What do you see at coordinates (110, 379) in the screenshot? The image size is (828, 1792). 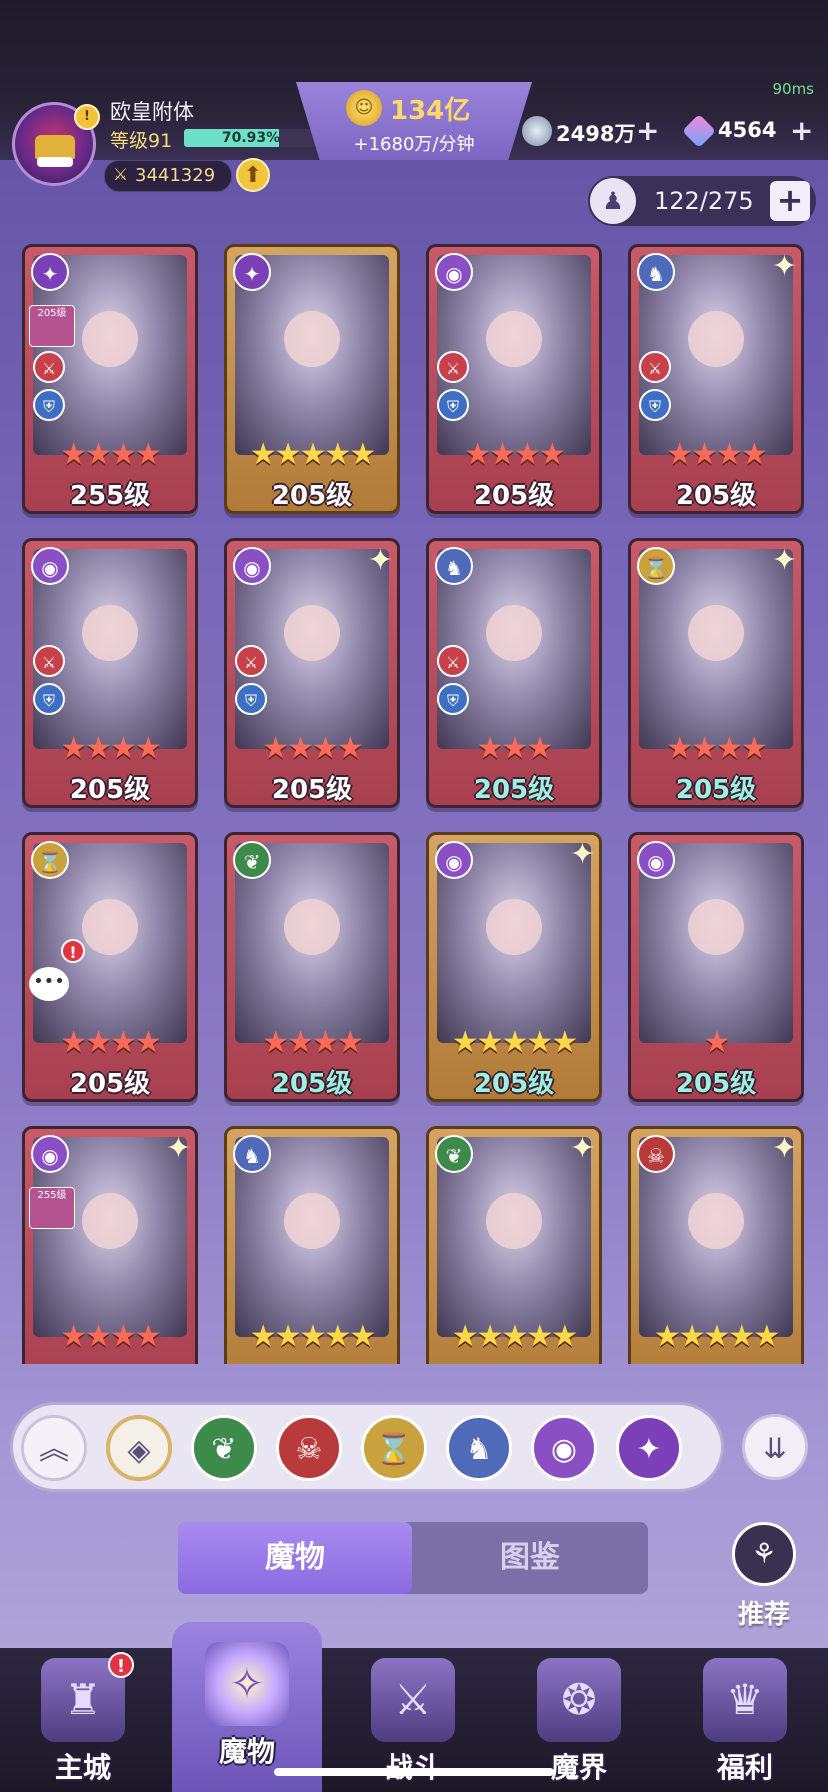 I see `monster-card: ✦ ⚔ ⛨ 205级 ★★★★ 255级` at bounding box center [110, 379].